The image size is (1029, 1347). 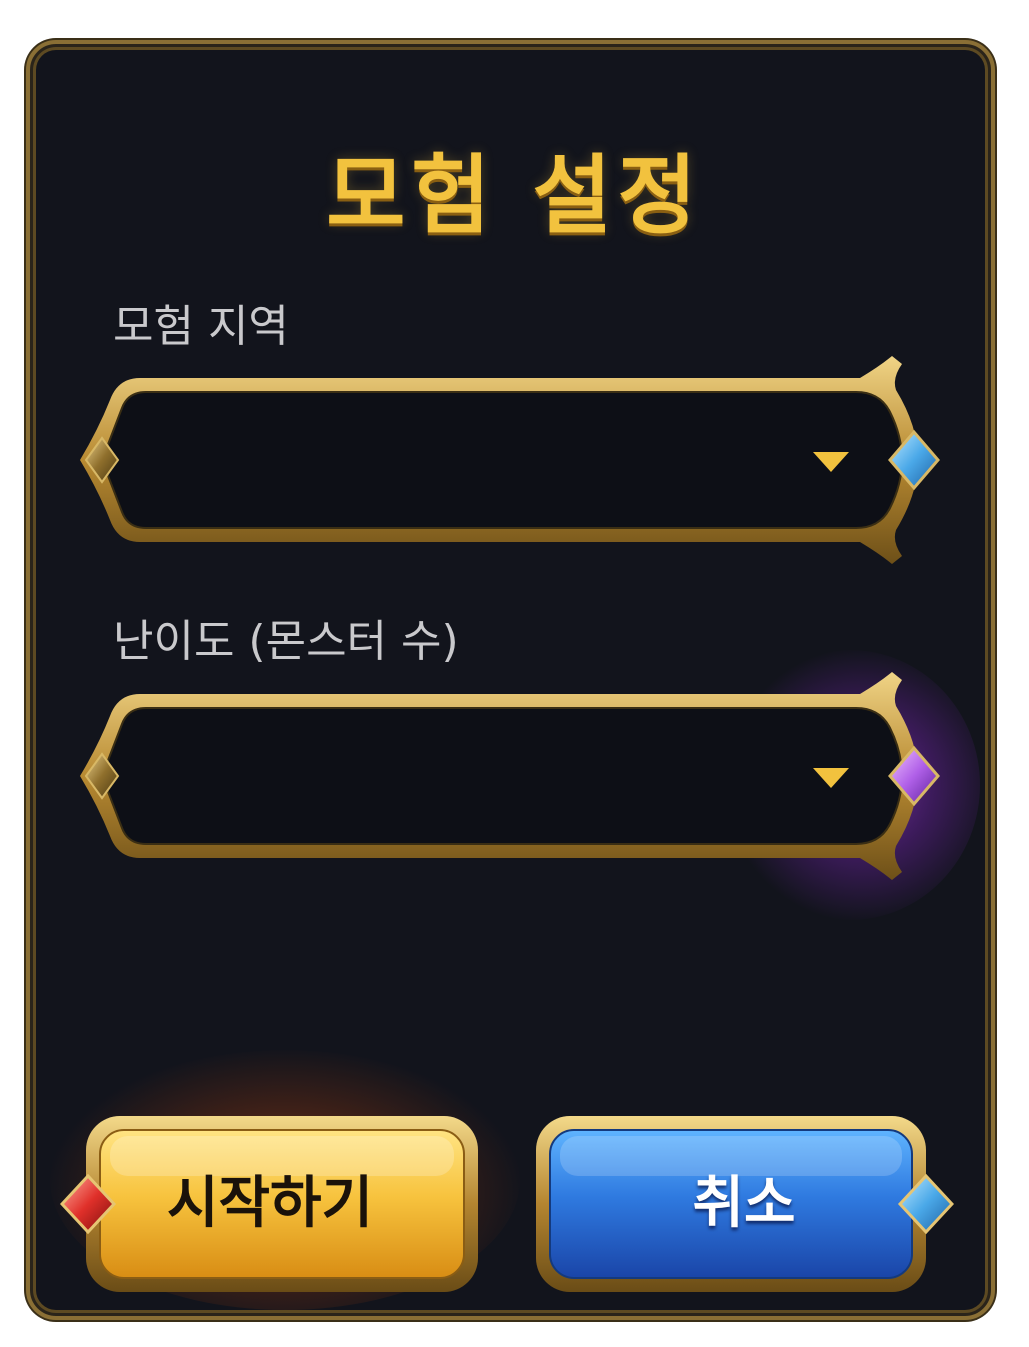 I want to click on dialog-title: 모험 설정, so click(x=514, y=196).